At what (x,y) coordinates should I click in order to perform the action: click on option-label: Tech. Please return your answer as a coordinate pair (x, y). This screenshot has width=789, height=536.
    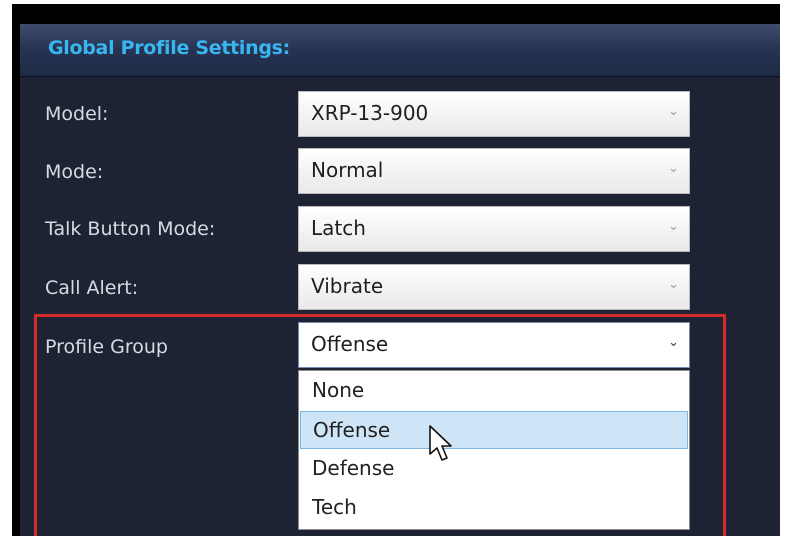
    Looking at the image, I should click on (334, 507).